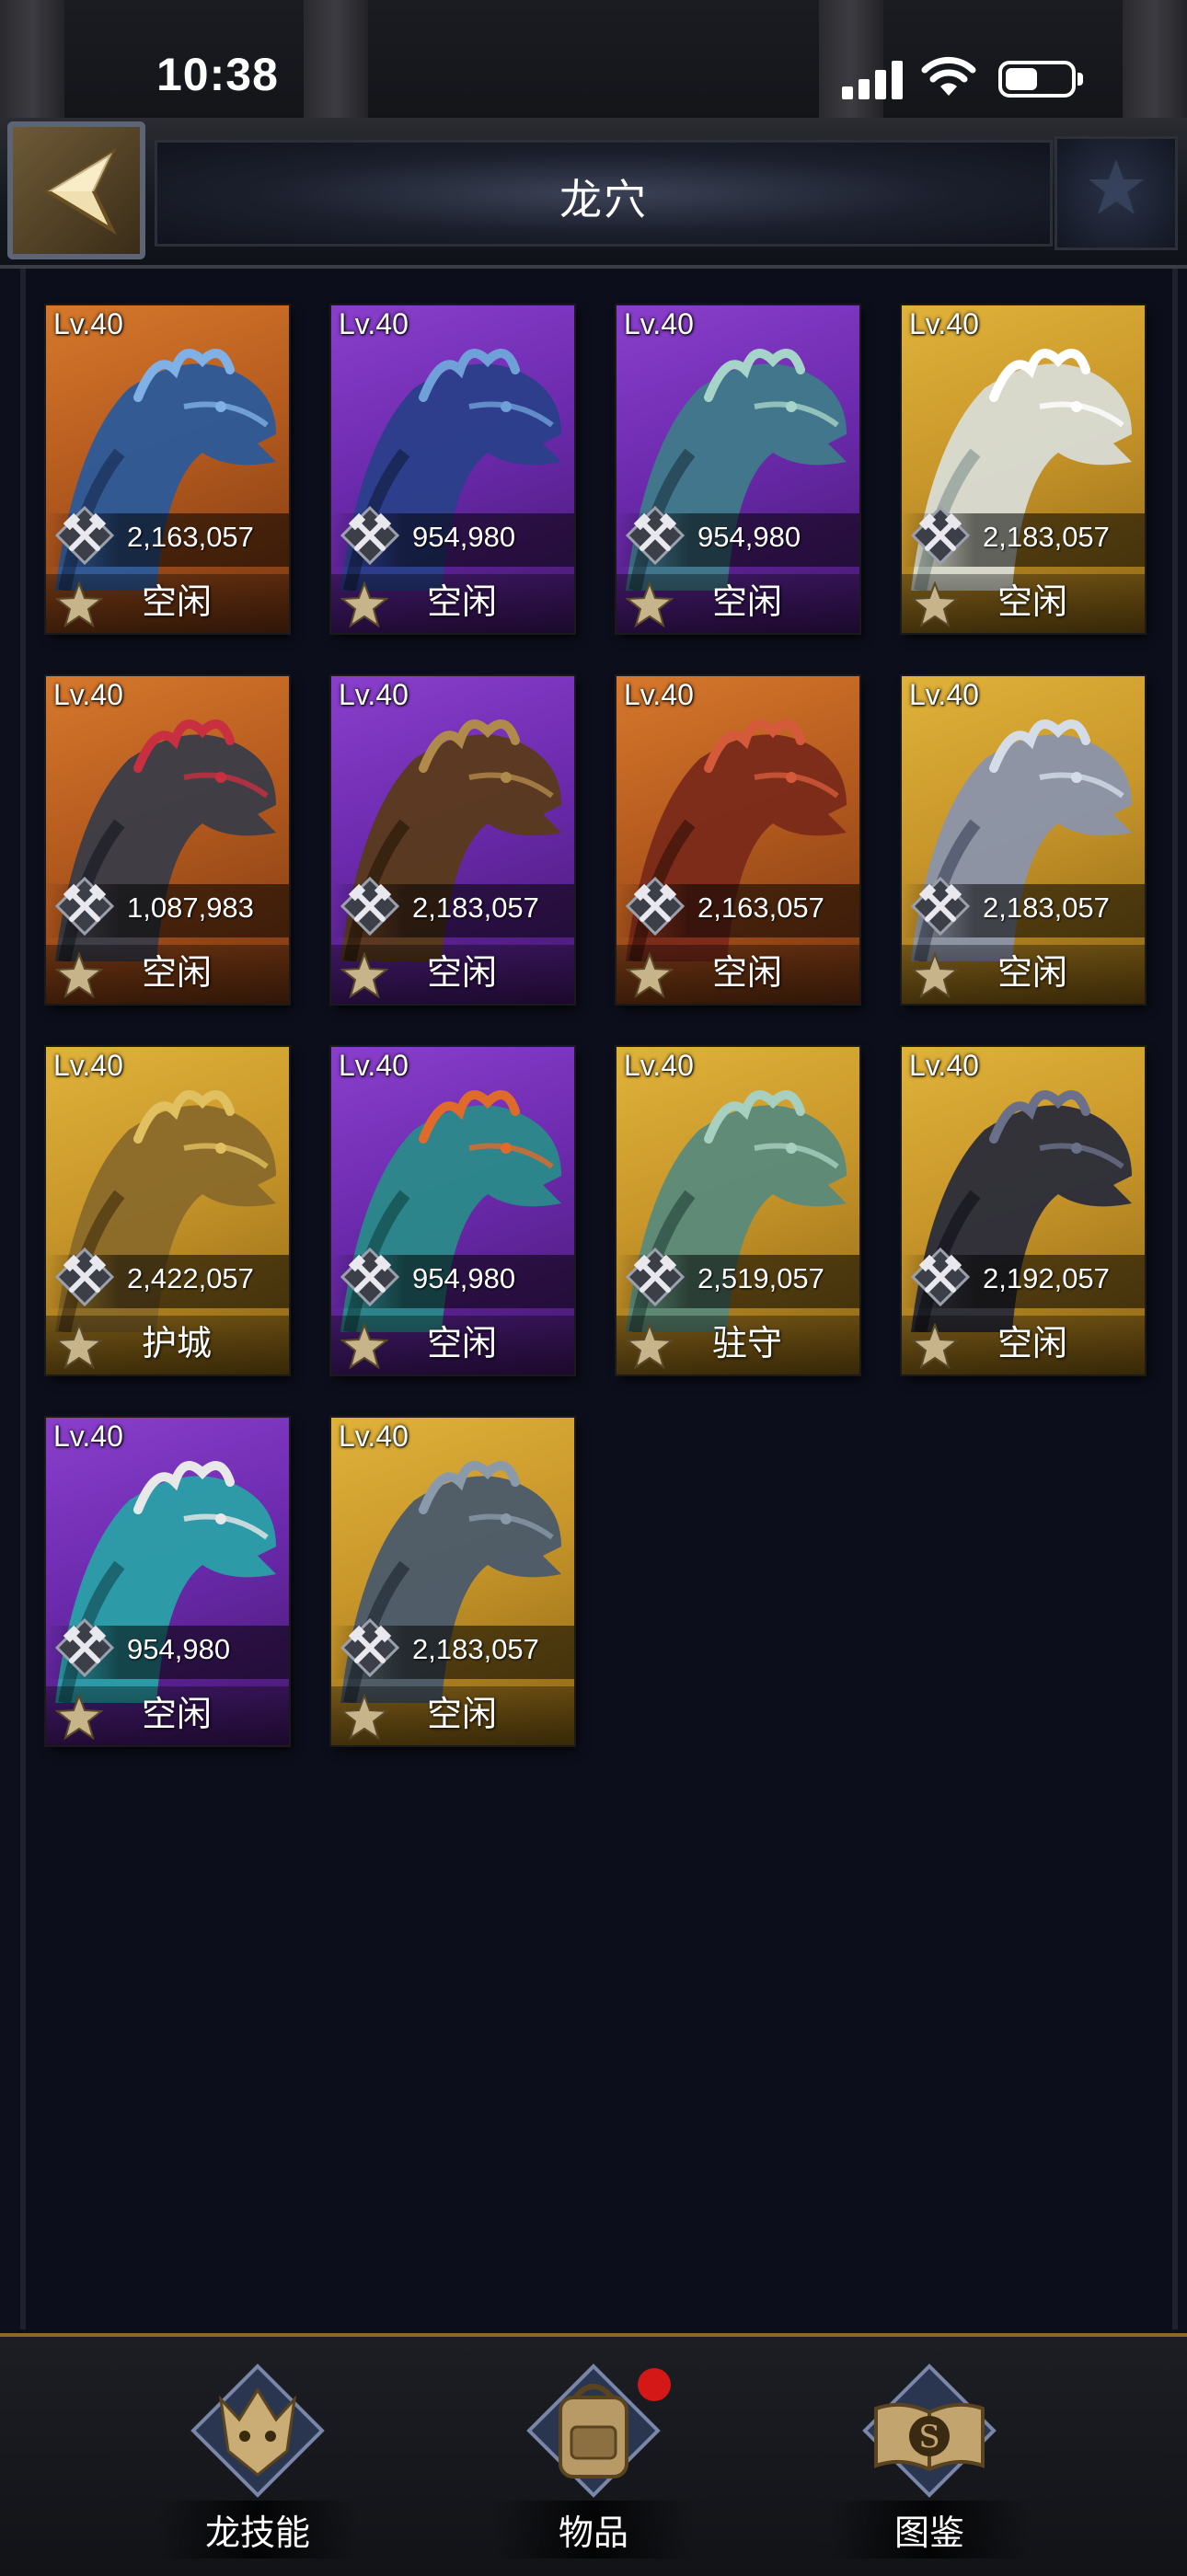 This screenshot has height=2576, width=1187. Describe the element at coordinates (190, 1278) in the screenshot. I see `dragon-power: 2,422,057` at that location.